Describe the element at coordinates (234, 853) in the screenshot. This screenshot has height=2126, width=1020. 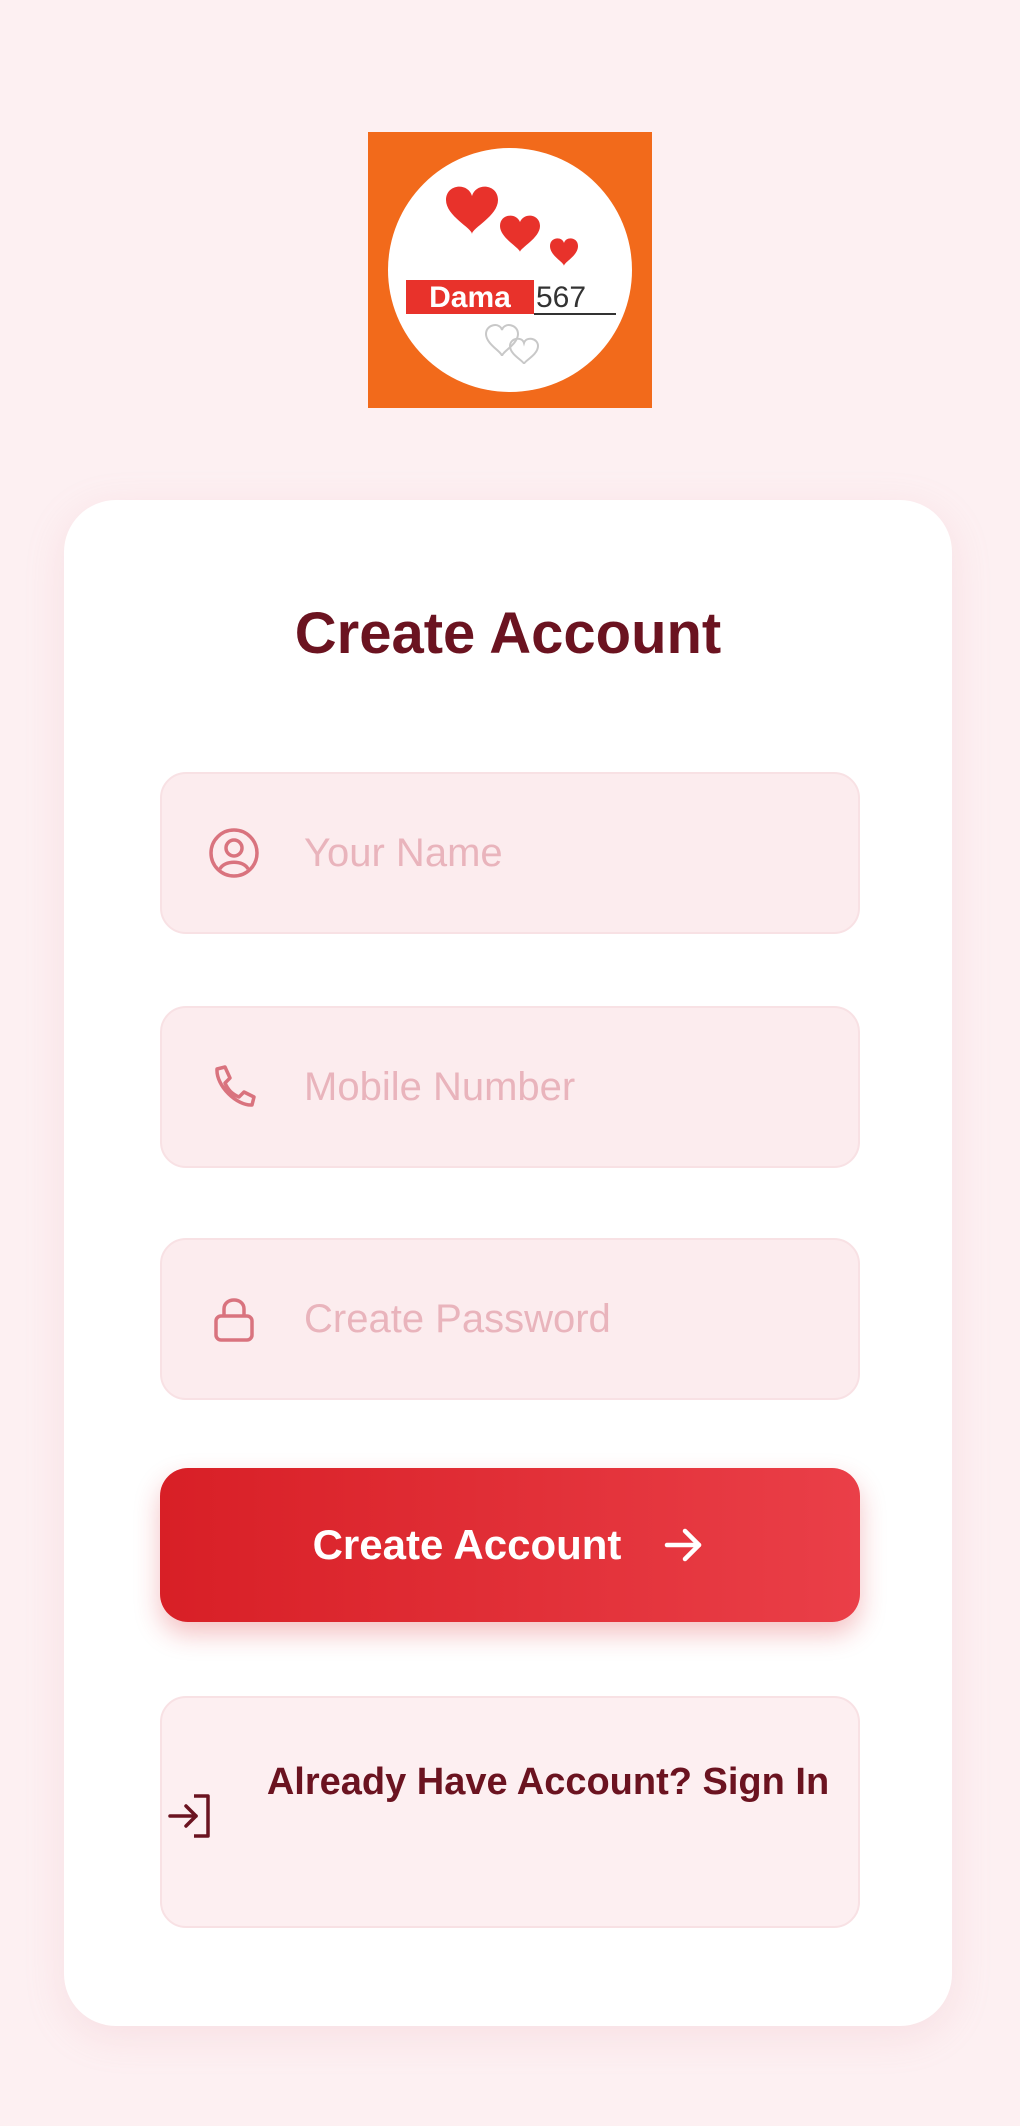
I see `user-circle-icon` at that location.